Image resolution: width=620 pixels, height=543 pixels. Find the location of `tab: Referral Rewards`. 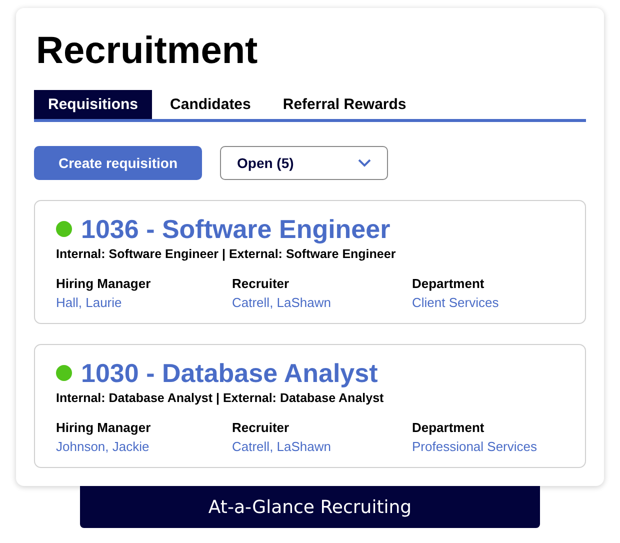

tab: Referral Rewards is located at coordinates (344, 104).